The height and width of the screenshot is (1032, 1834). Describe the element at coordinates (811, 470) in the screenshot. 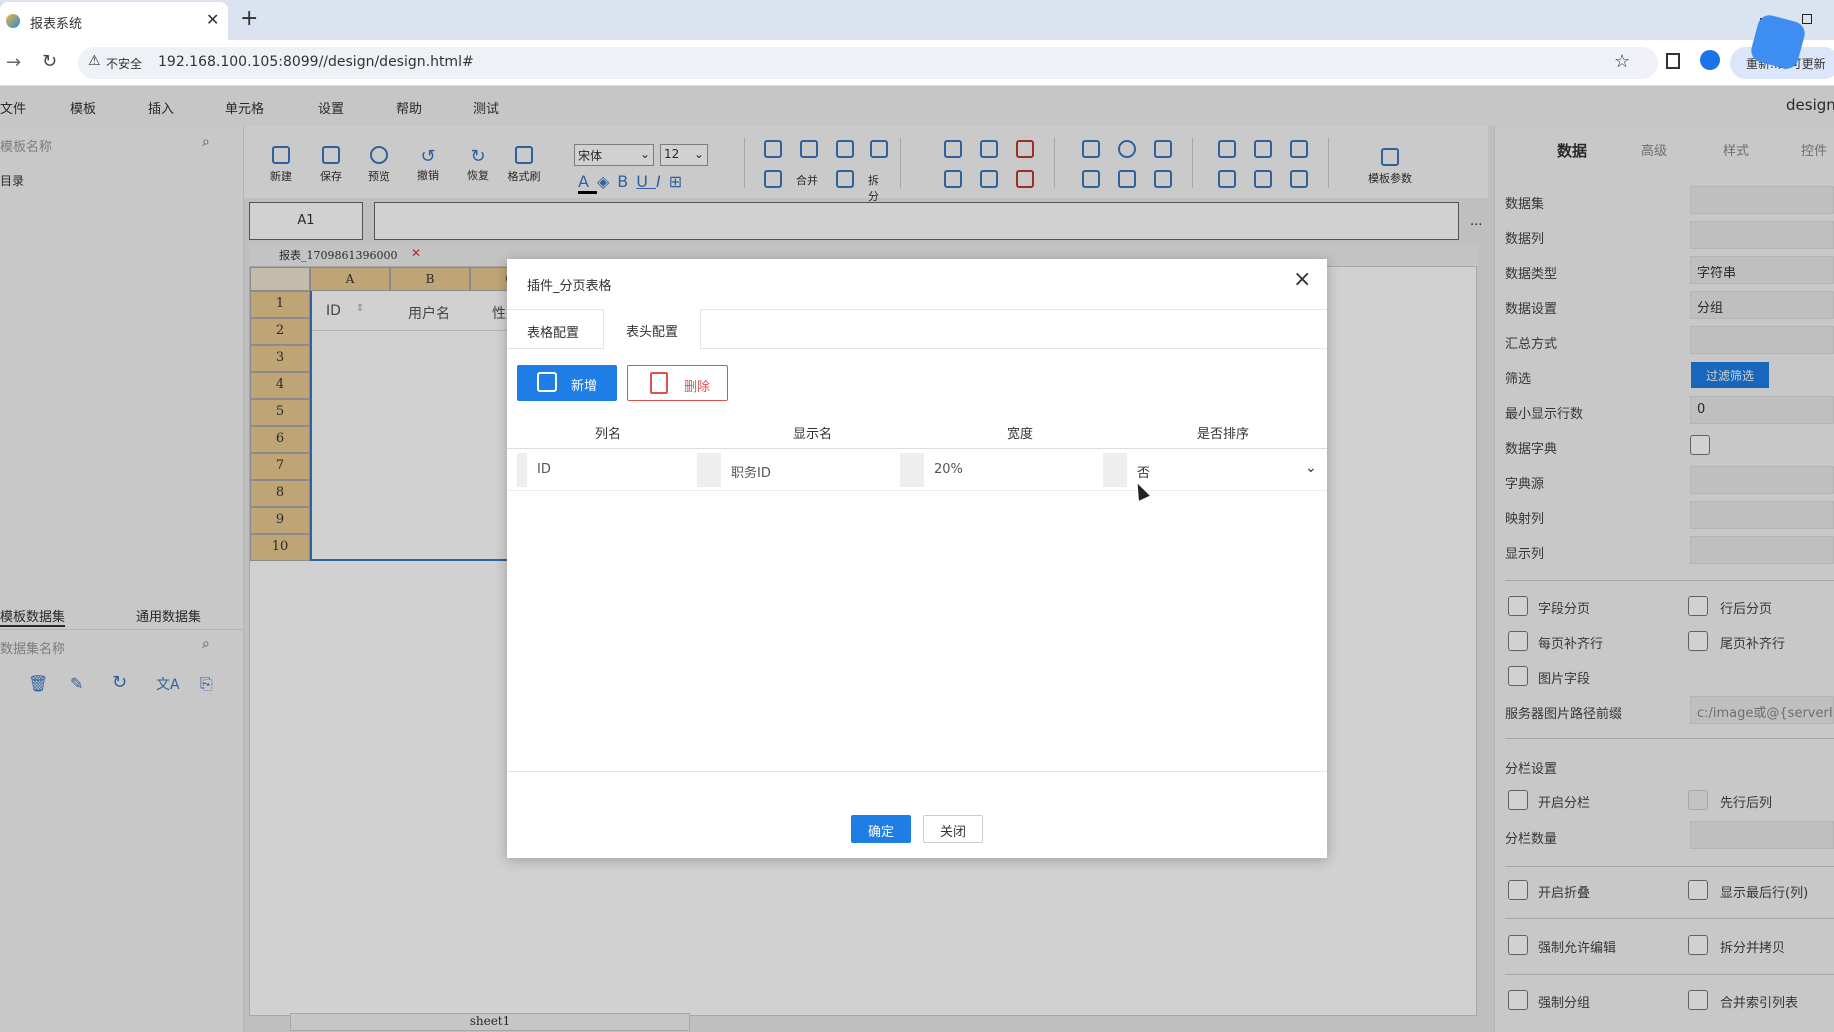

I see `display-name-input: 职务ID` at that location.